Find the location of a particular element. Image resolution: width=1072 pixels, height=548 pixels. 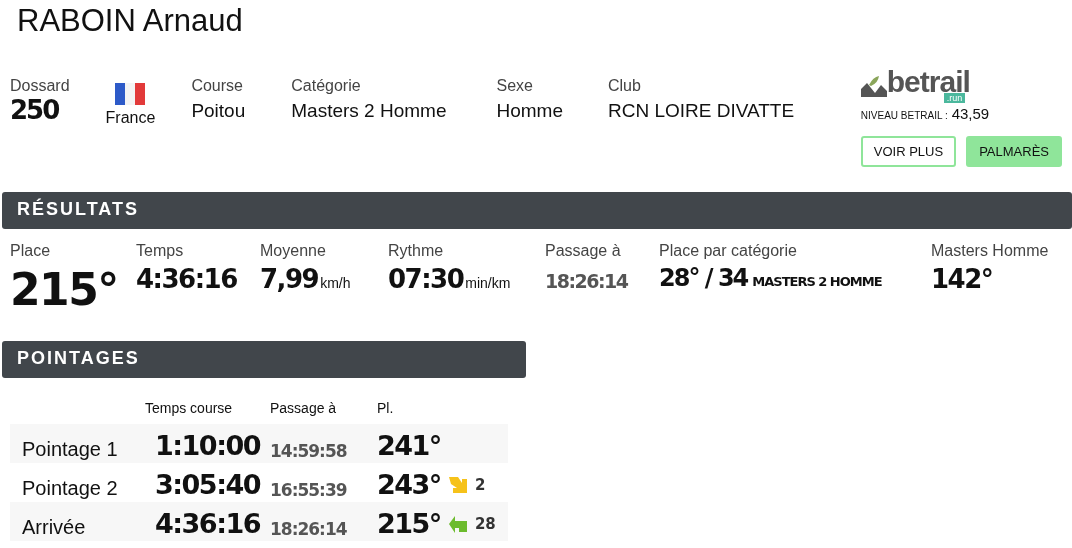

more-button: VOIR PLUS is located at coordinates (908, 151).